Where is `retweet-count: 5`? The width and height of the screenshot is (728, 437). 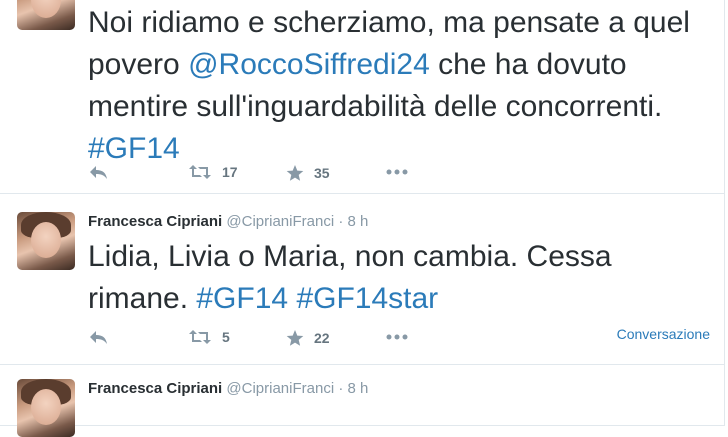
retweet-count: 5 is located at coordinates (226, 337).